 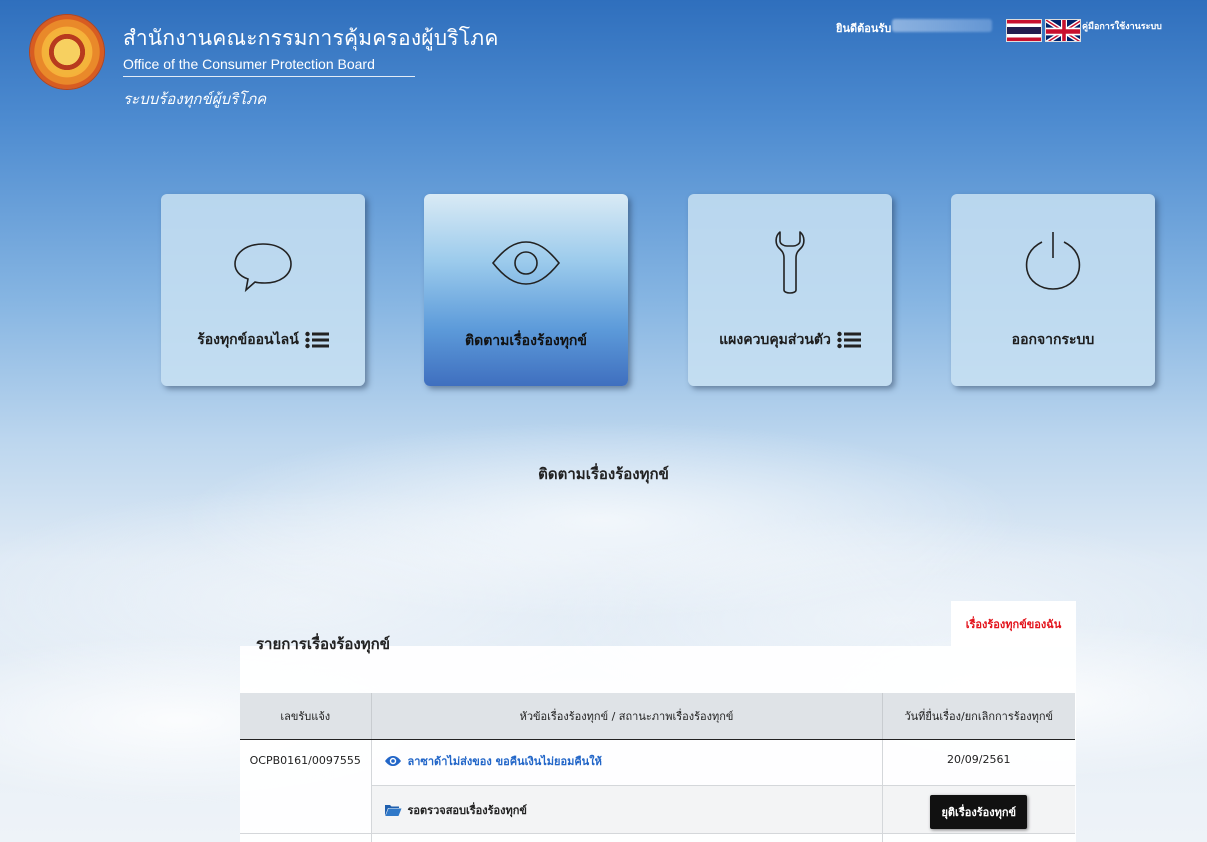 I want to click on complaint-status: รอตรวจสอบเรื่องร้องทุกข์, so click(x=455, y=809).